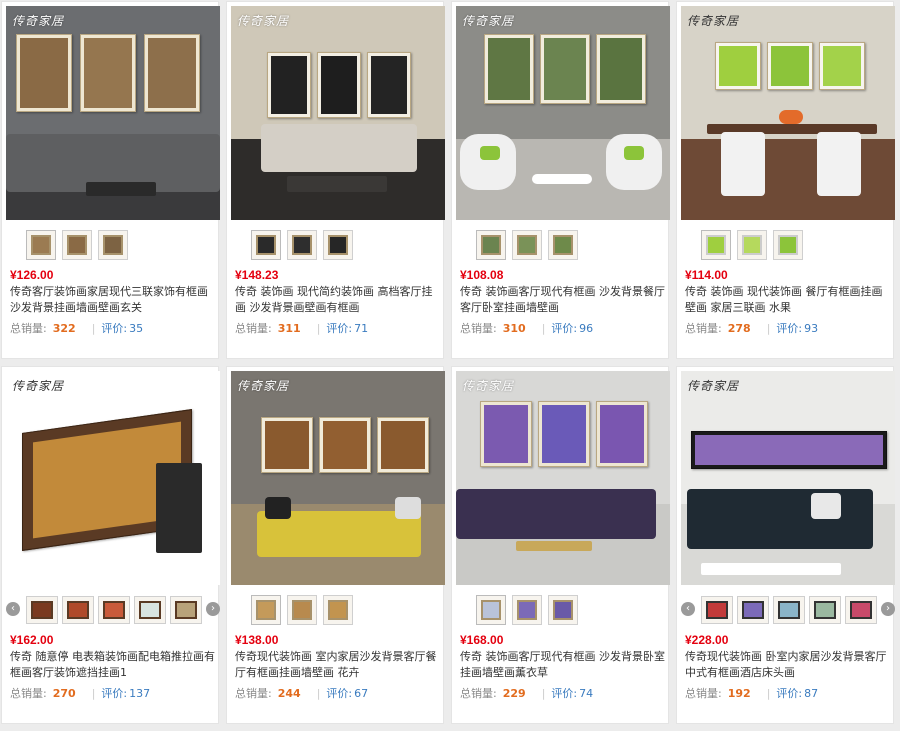  I want to click on thumbnail-strip: ‹ ›, so click(113, 609).